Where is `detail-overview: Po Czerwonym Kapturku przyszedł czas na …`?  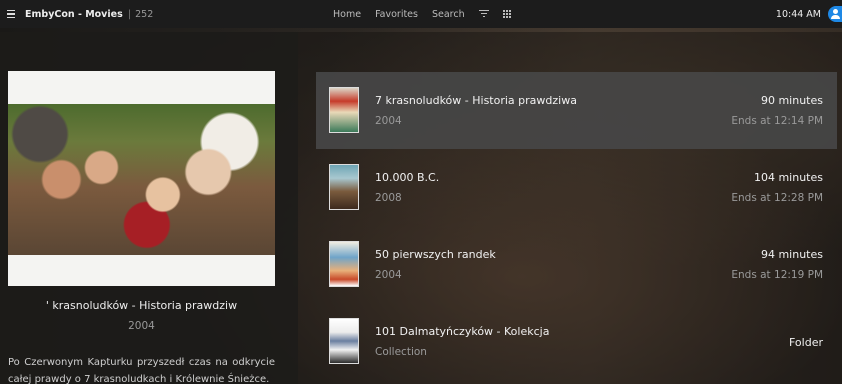
detail-overview: Po Czerwonym Kapturku przyszedł czas na … is located at coordinates (141, 370).